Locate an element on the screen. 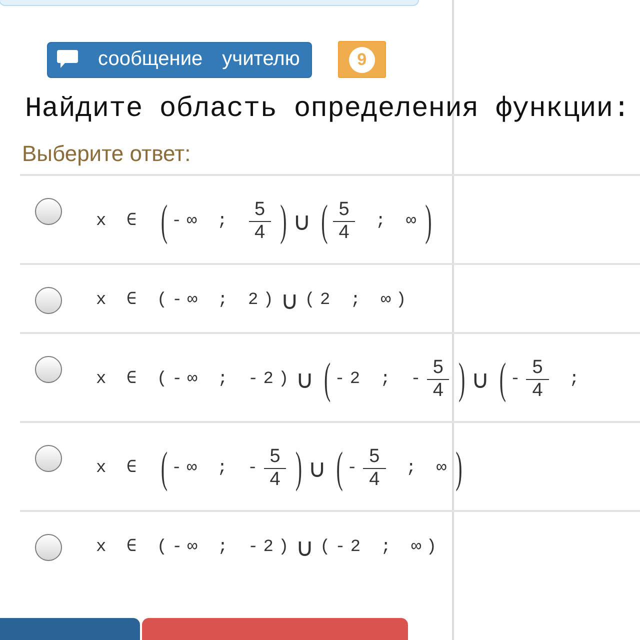 The height and width of the screenshot is (640, 640). question-text: Найдите область определения функции: is located at coordinates (327, 110).